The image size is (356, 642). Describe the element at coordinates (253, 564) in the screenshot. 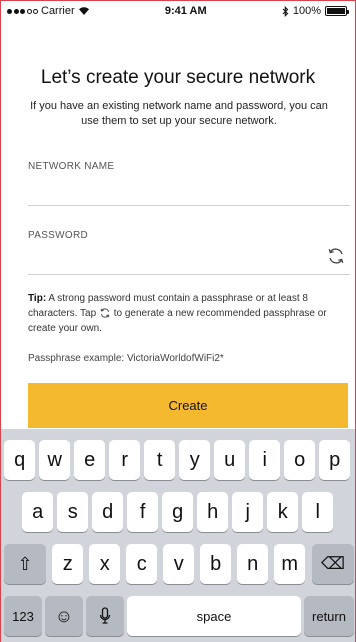

I see `key-n: n` at that location.